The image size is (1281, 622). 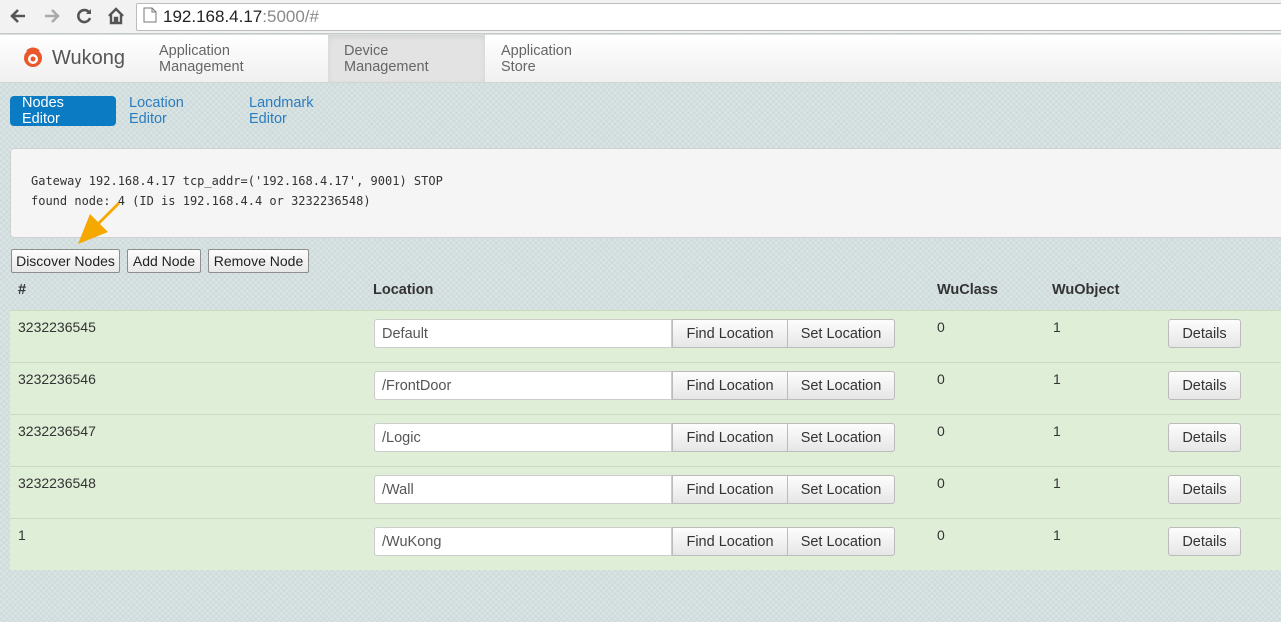 What do you see at coordinates (302, 111) in the screenshot?
I see `tab-landmark-editor: Landmark Editor` at bounding box center [302, 111].